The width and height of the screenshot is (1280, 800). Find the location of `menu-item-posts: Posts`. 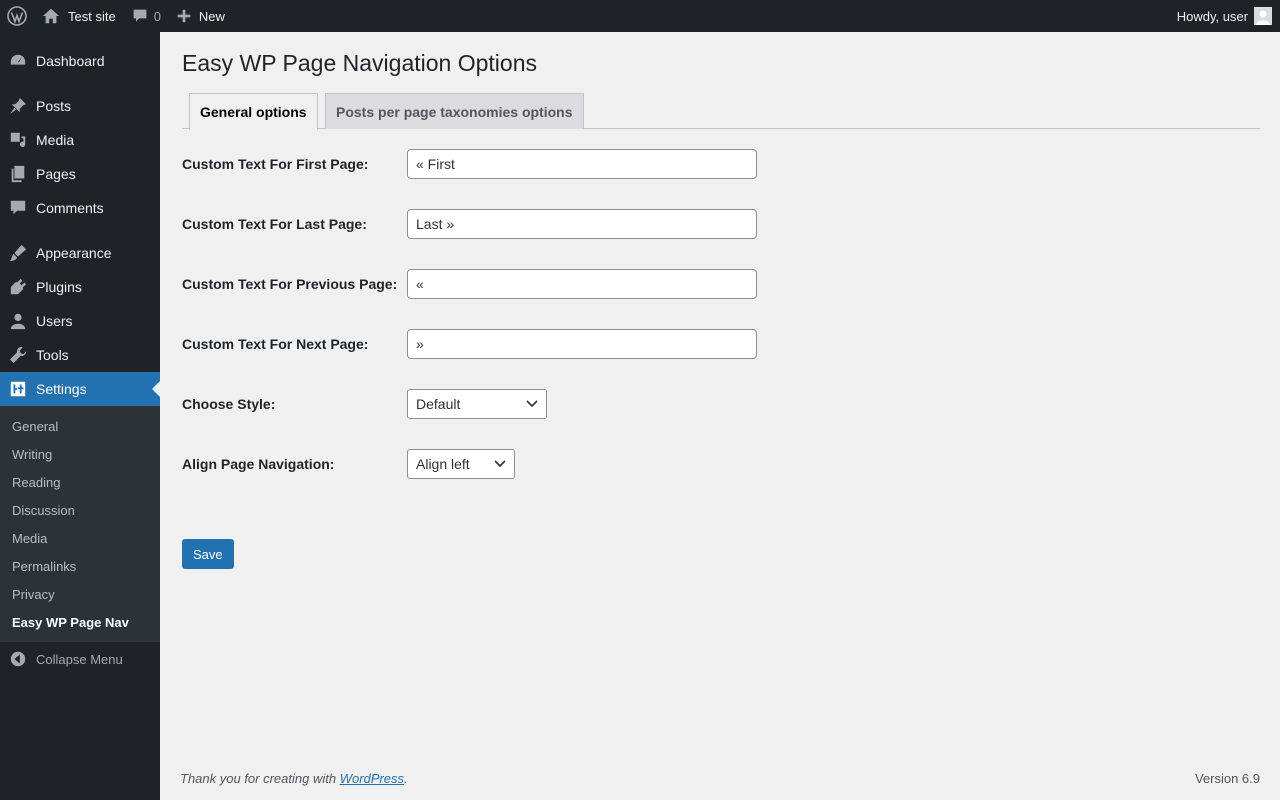

menu-item-posts: Posts is located at coordinates (80, 106).